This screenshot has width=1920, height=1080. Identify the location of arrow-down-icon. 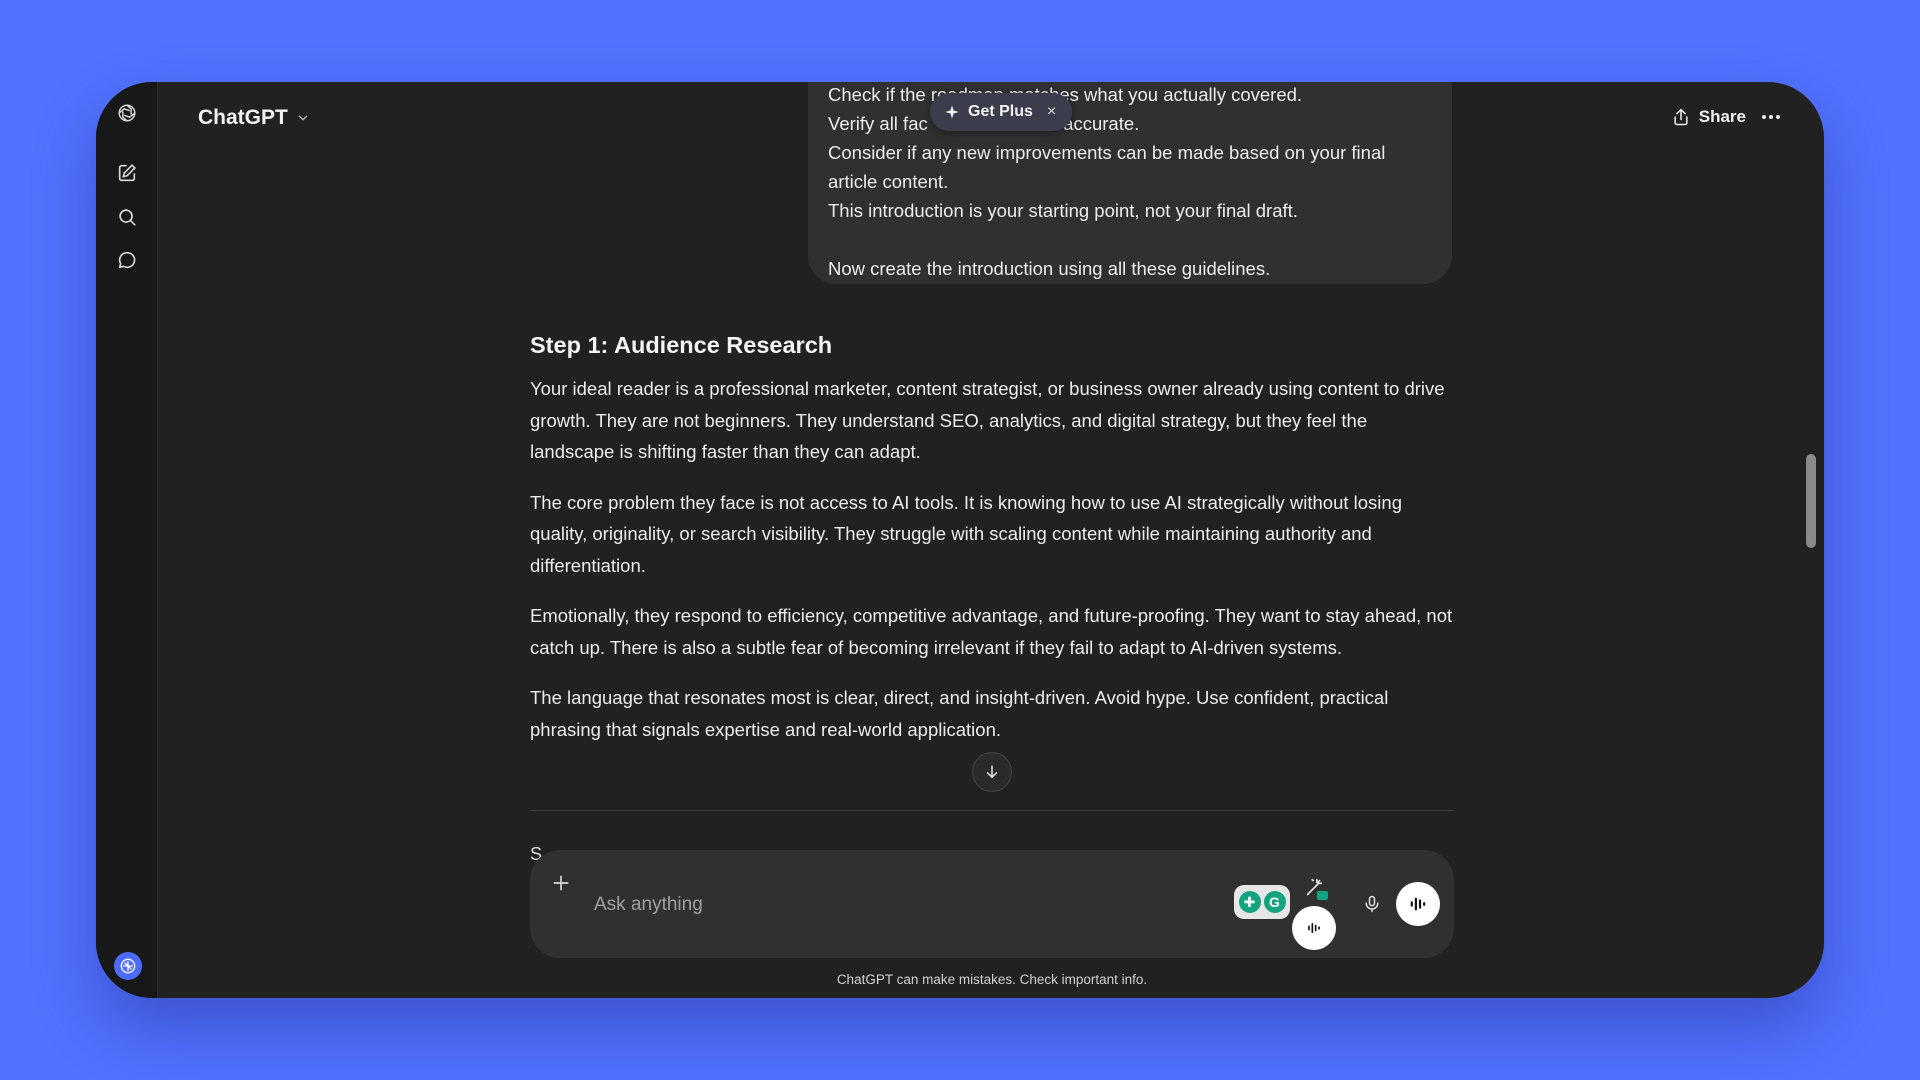
(992, 772).